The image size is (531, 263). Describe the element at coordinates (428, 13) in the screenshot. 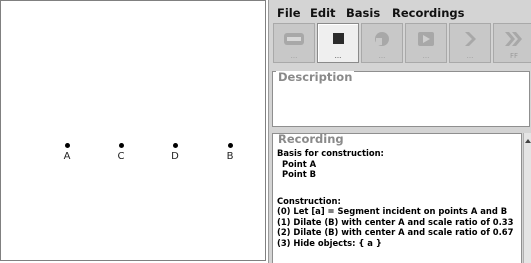

I see `menu-recordings: Recordings` at that location.